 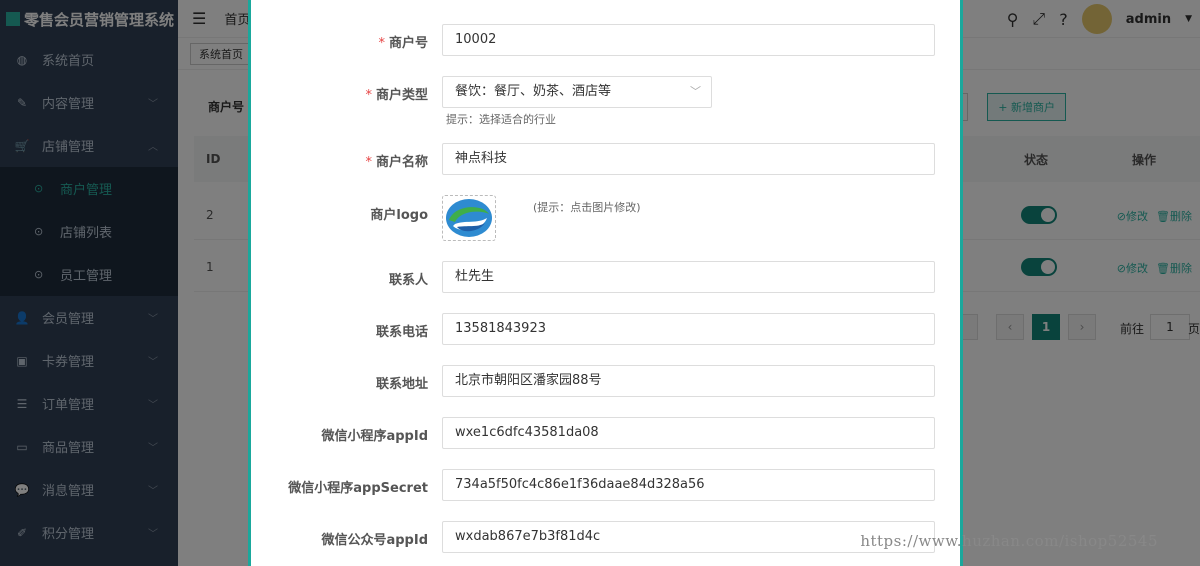 I want to click on watermark: https://www.huzhan.com/ishop52545, so click(x=1009, y=541).